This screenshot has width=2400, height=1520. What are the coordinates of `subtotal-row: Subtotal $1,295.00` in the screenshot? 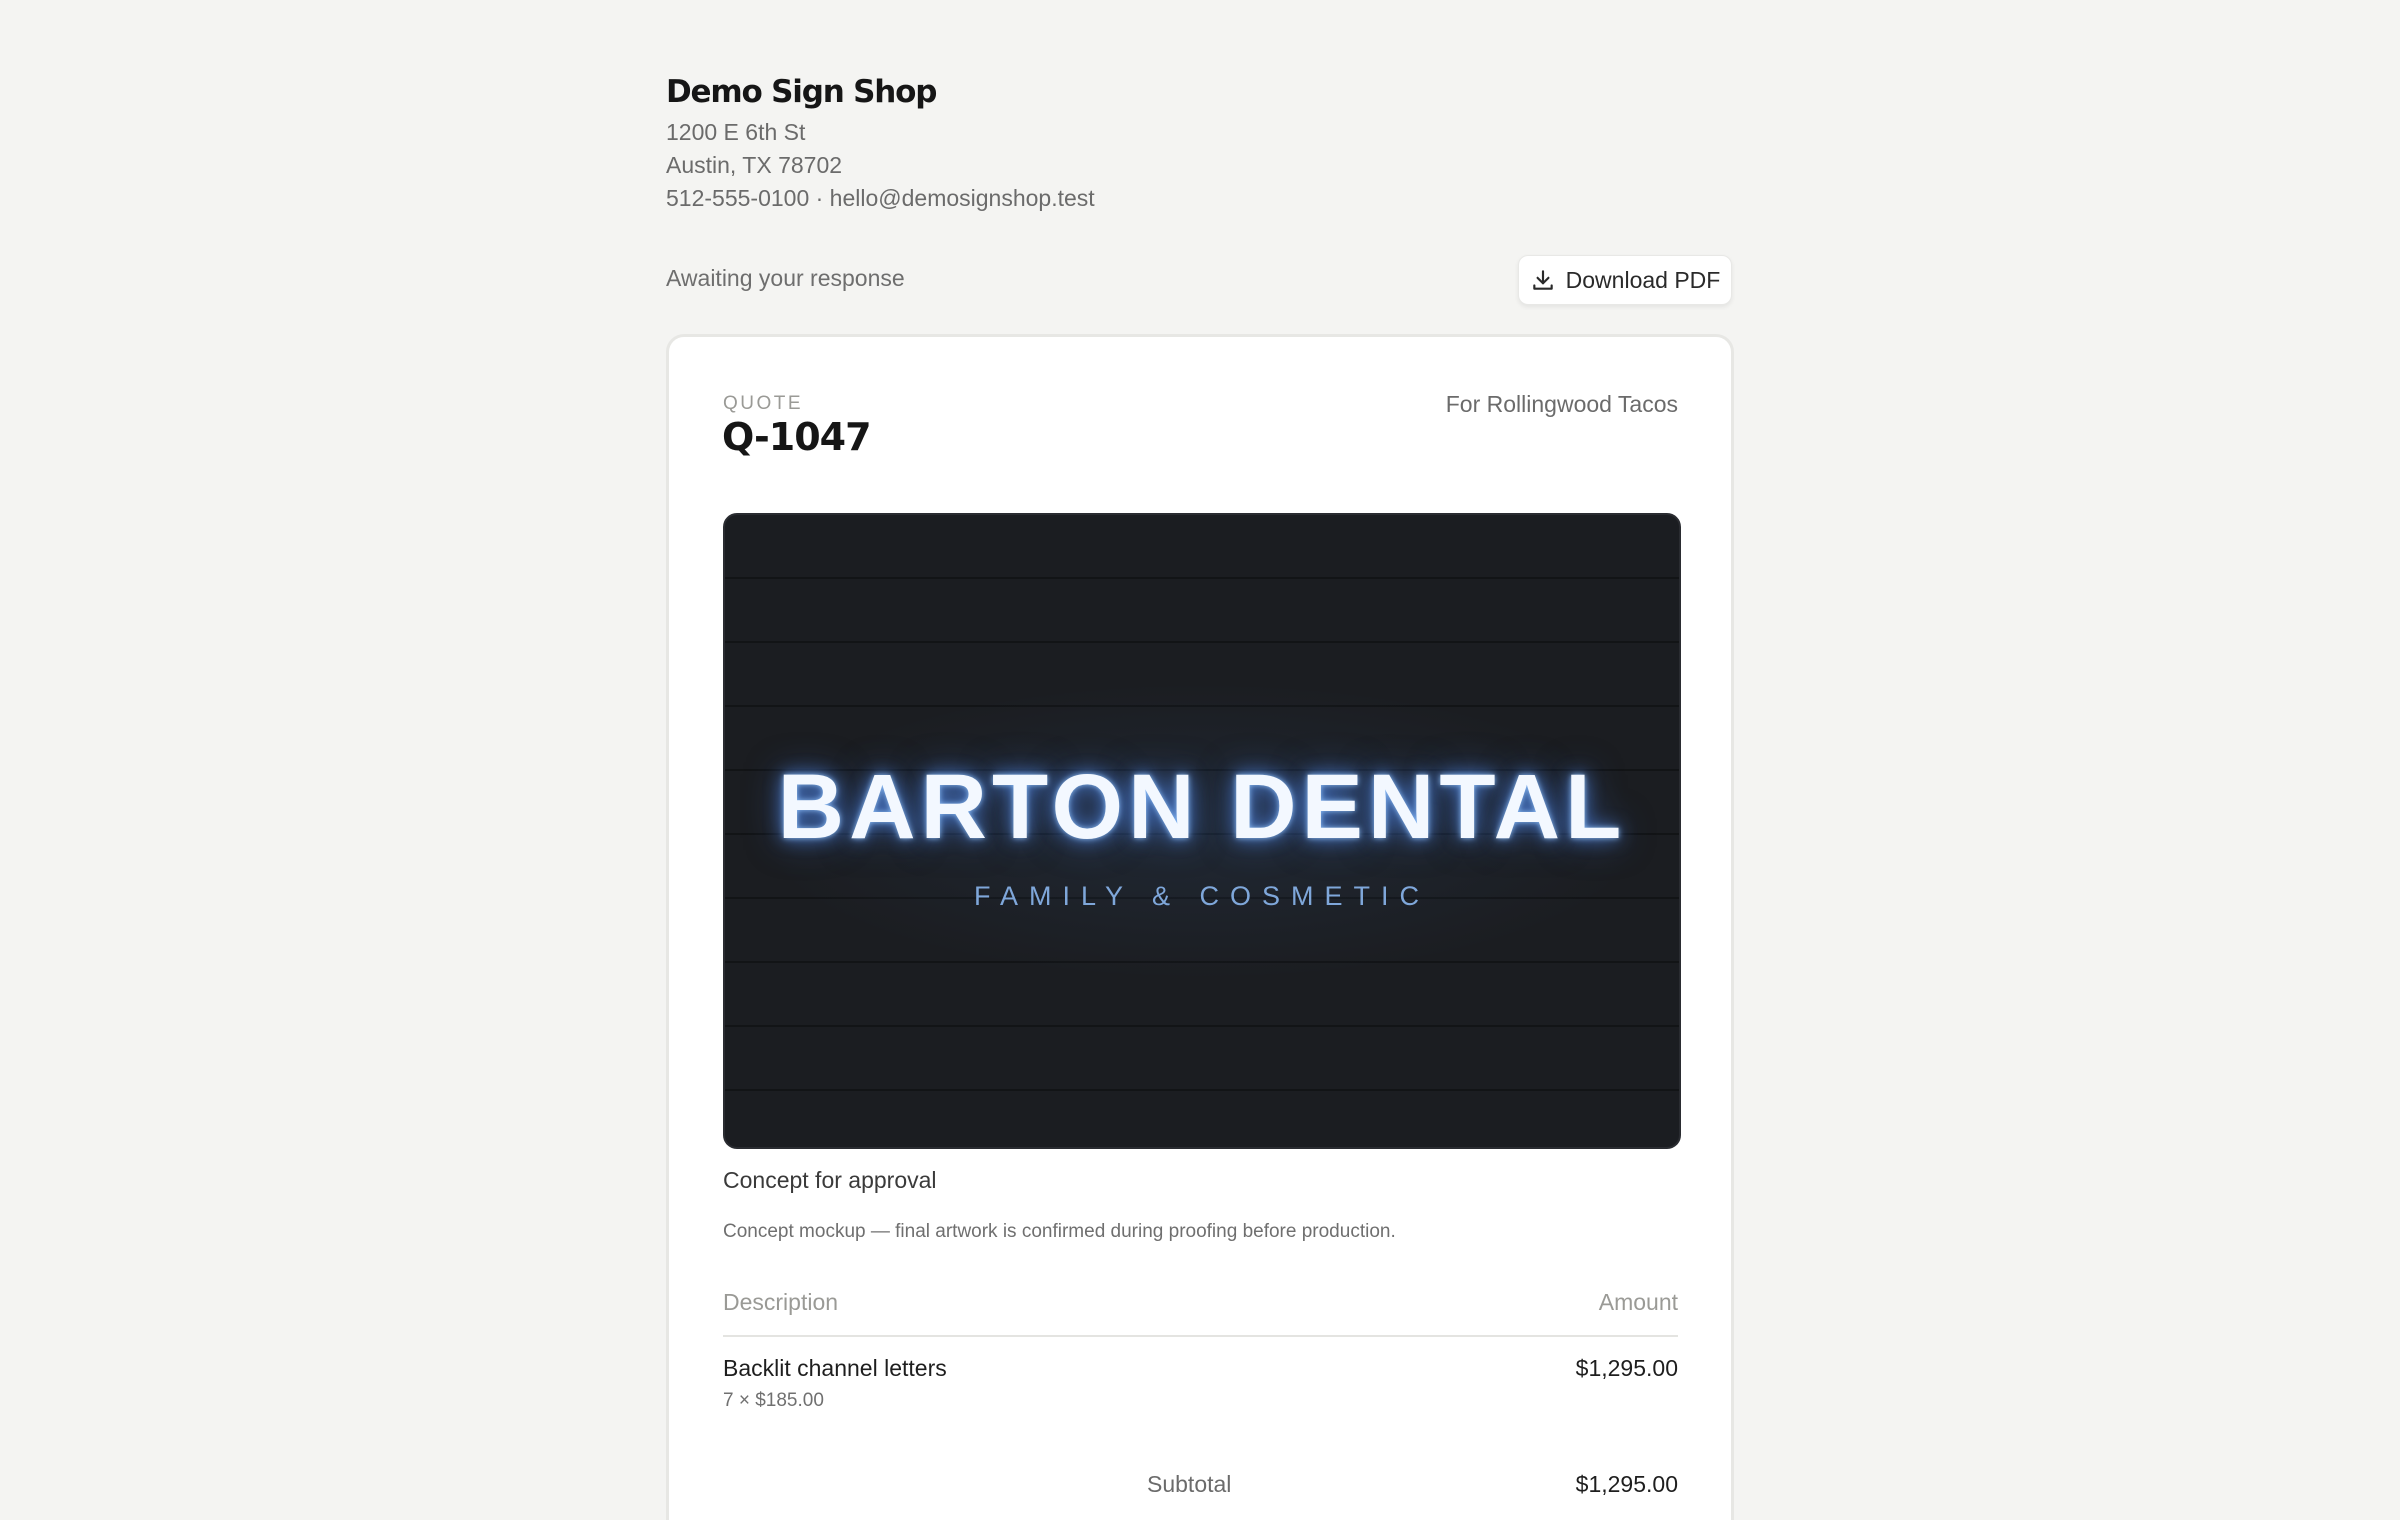 It's located at (1412, 1488).